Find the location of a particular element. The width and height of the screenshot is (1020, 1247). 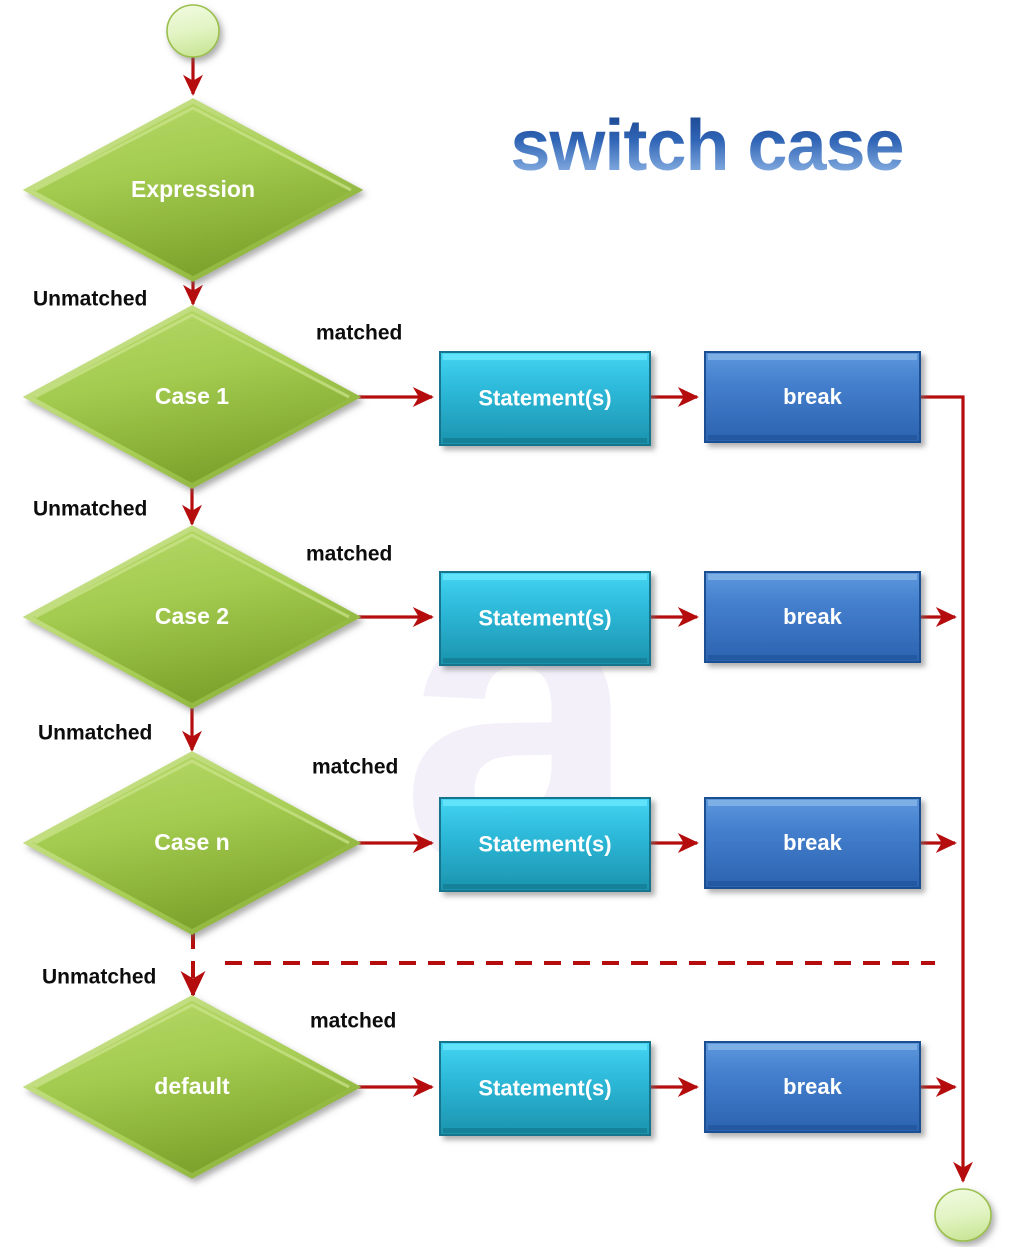

statement-box-row1-bottom-bevel is located at coordinates (545, 440).